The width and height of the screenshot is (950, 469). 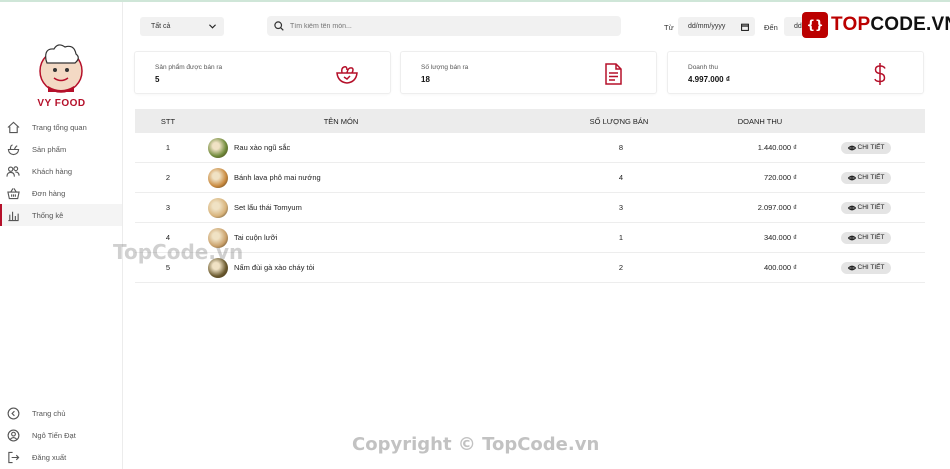 I want to click on from-label: Từ, so click(x=669, y=27).